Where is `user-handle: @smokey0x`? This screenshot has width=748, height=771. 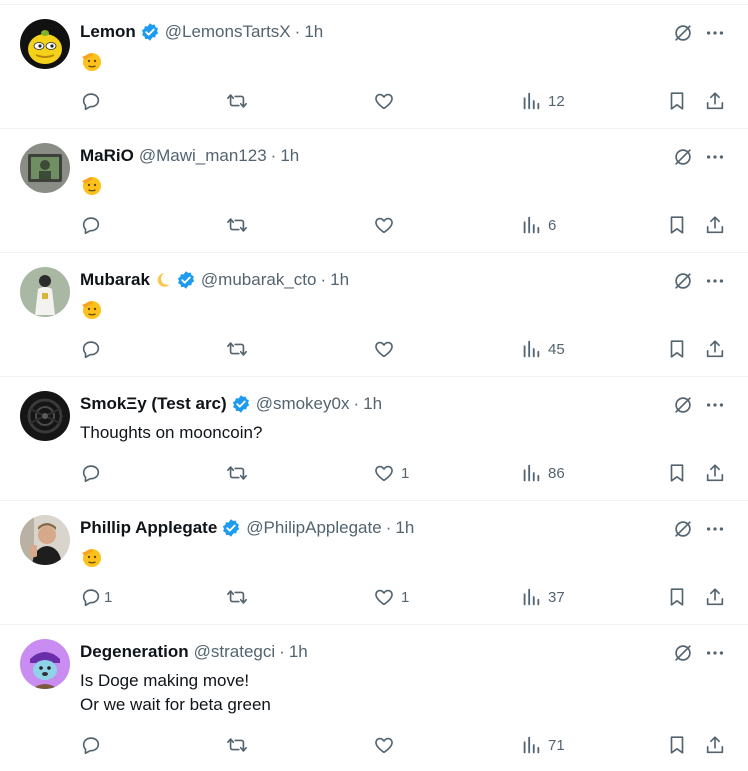
user-handle: @smokey0x is located at coordinates (303, 404).